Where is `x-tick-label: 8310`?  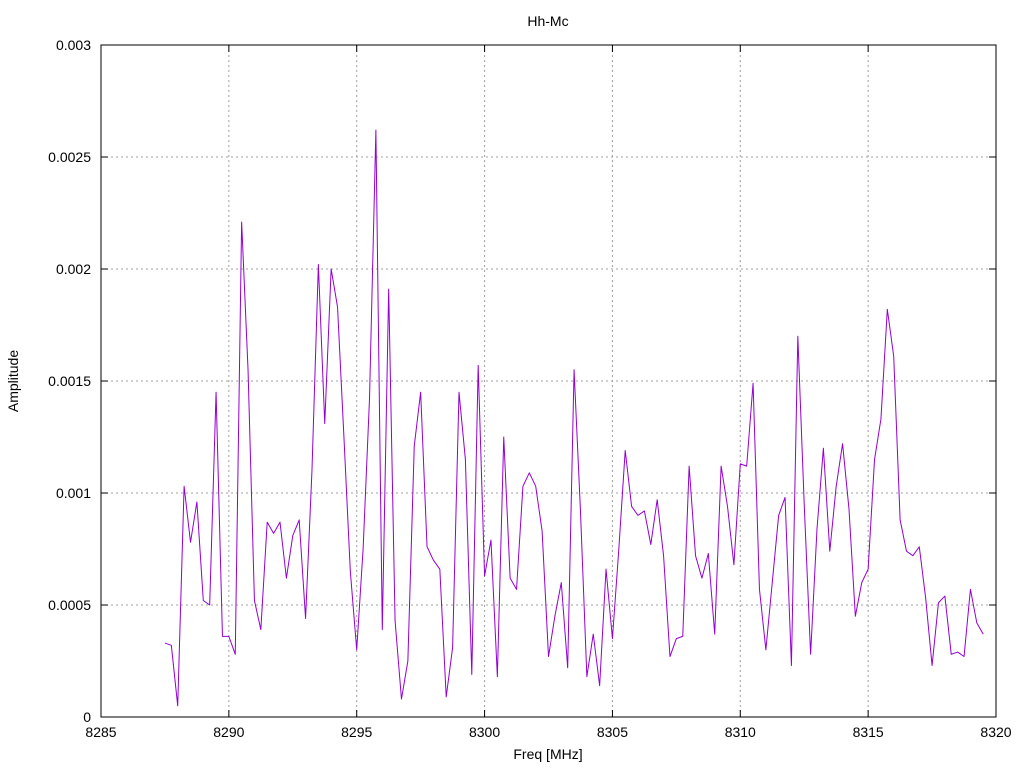
x-tick-label: 8310 is located at coordinates (740, 732).